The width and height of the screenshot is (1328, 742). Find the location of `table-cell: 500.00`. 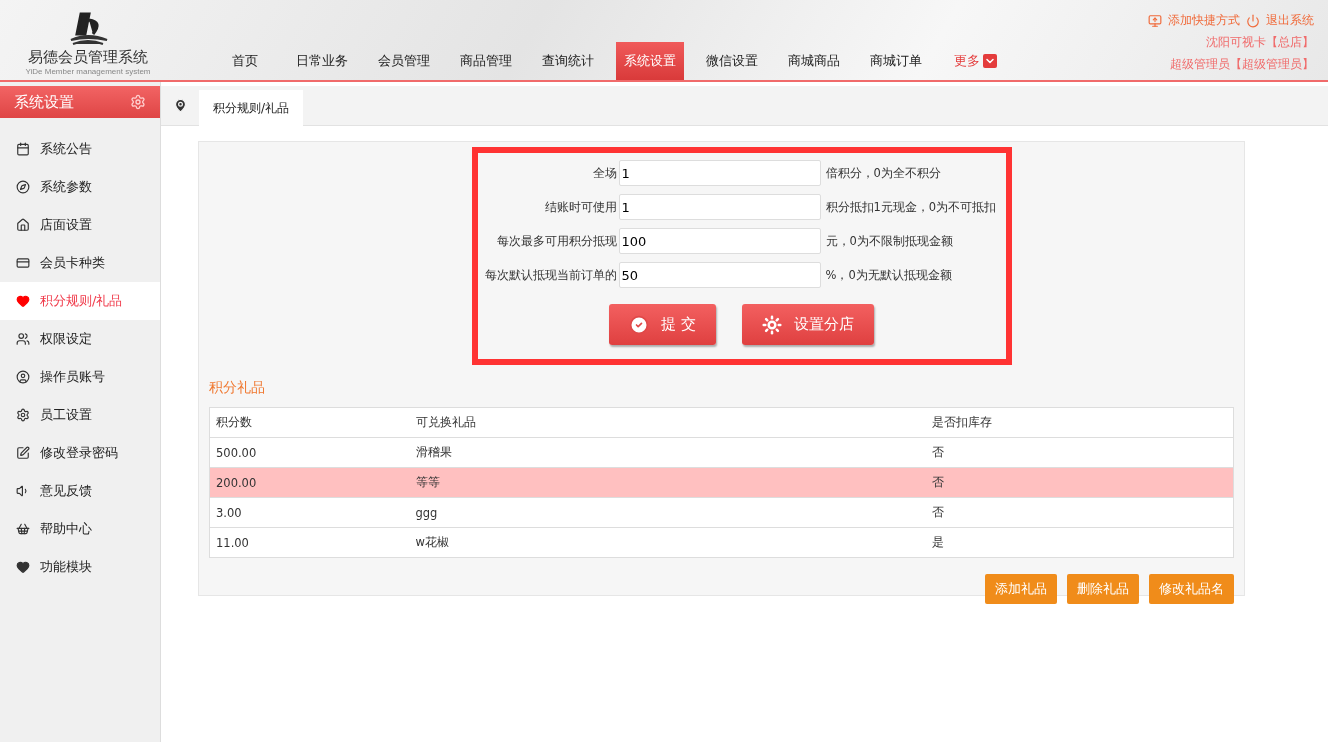

table-cell: 500.00 is located at coordinates (309, 452).